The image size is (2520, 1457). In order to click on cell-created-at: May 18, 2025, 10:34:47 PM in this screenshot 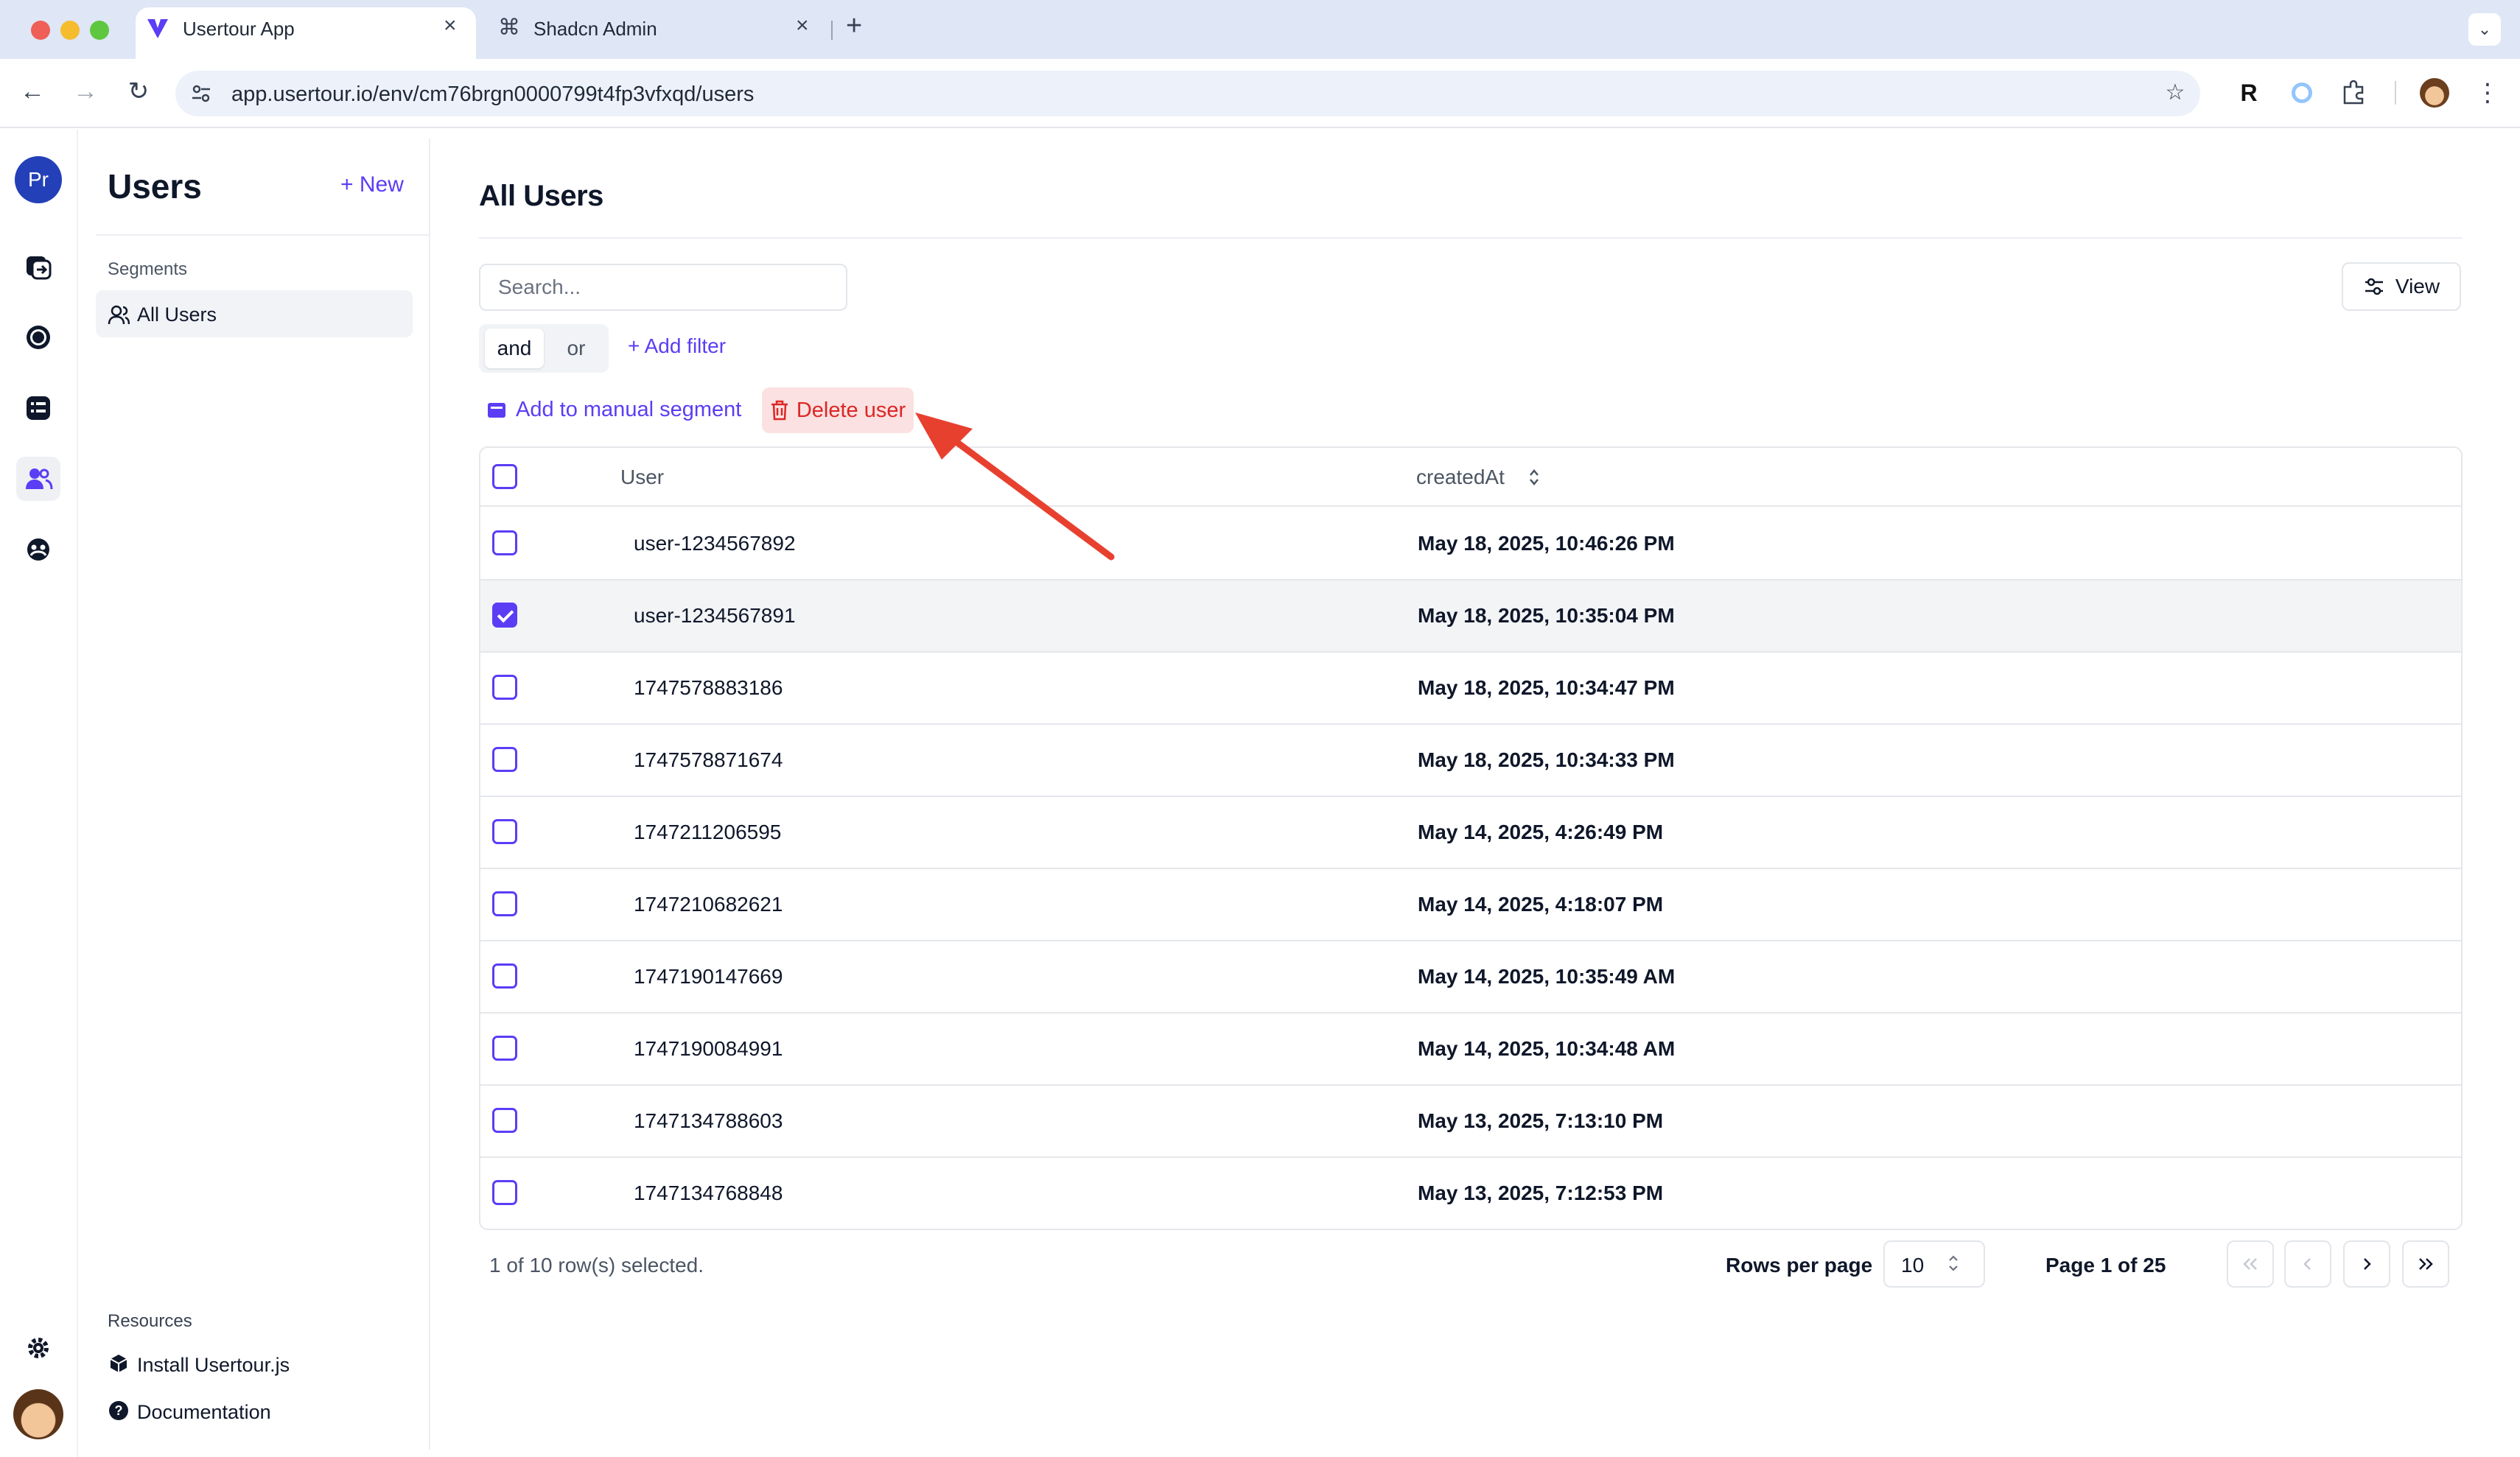, I will do `click(1547, 688)`.